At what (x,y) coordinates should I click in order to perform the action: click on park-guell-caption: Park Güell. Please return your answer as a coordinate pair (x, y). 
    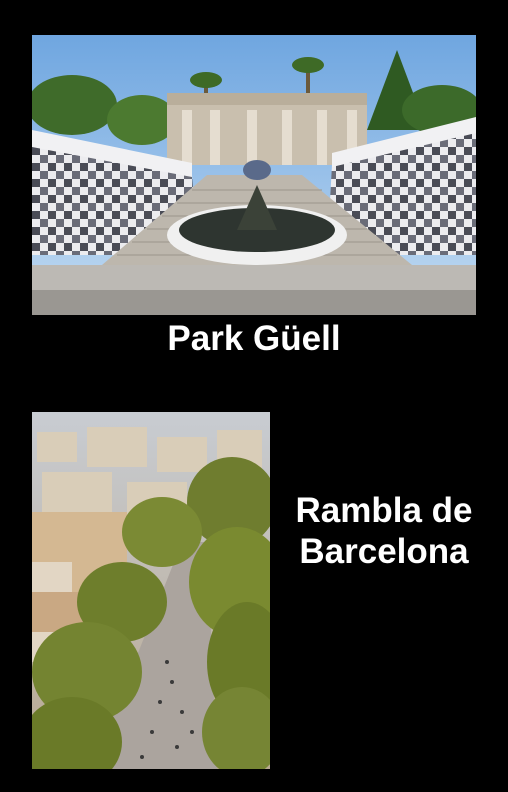
    Looking at the image, I should click on (254, 338).